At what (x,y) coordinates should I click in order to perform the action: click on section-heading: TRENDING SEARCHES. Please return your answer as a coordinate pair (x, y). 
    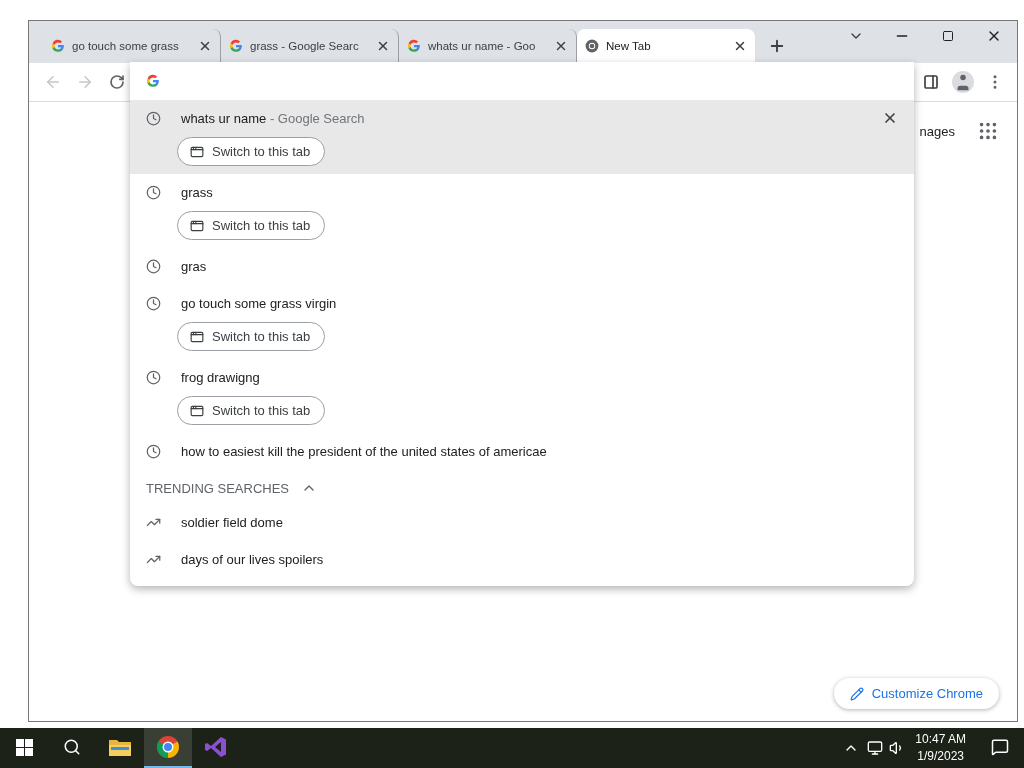
    Looking at the image, I should click on (218, 488).